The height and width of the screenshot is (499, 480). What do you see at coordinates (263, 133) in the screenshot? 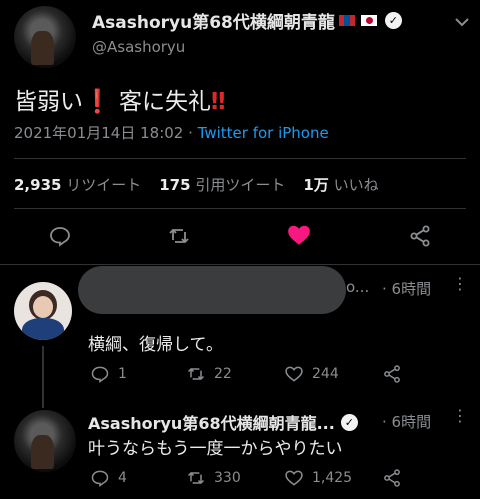
I see `tweet-source-link: Twitter for iPhone` at bounding box center [263, 133].